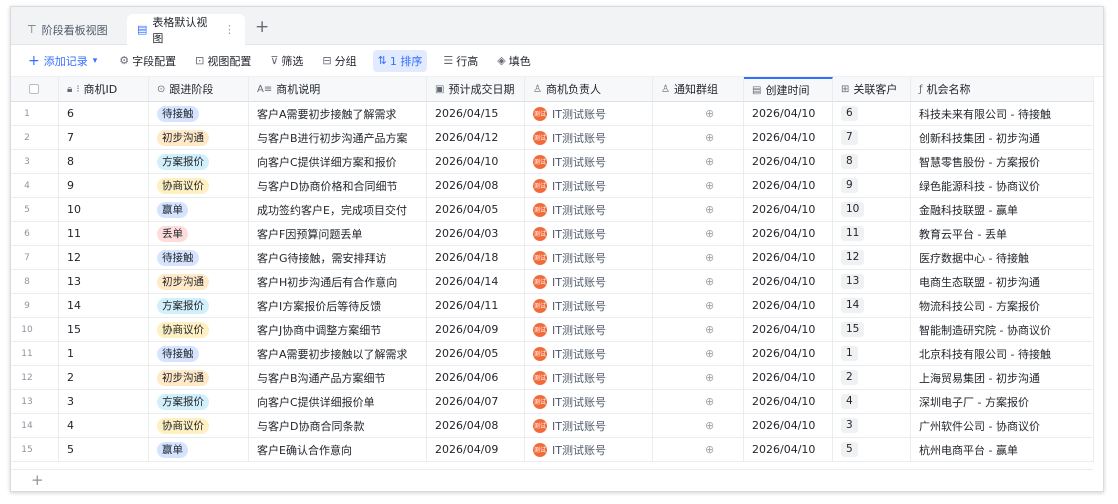 The width and height of the screenshot is (1118, 504). Describe the element at coordinates (104, 89) in the screenshot. I see `column-header-id: 🔒︎ ⁝ 商机ID` at that location.